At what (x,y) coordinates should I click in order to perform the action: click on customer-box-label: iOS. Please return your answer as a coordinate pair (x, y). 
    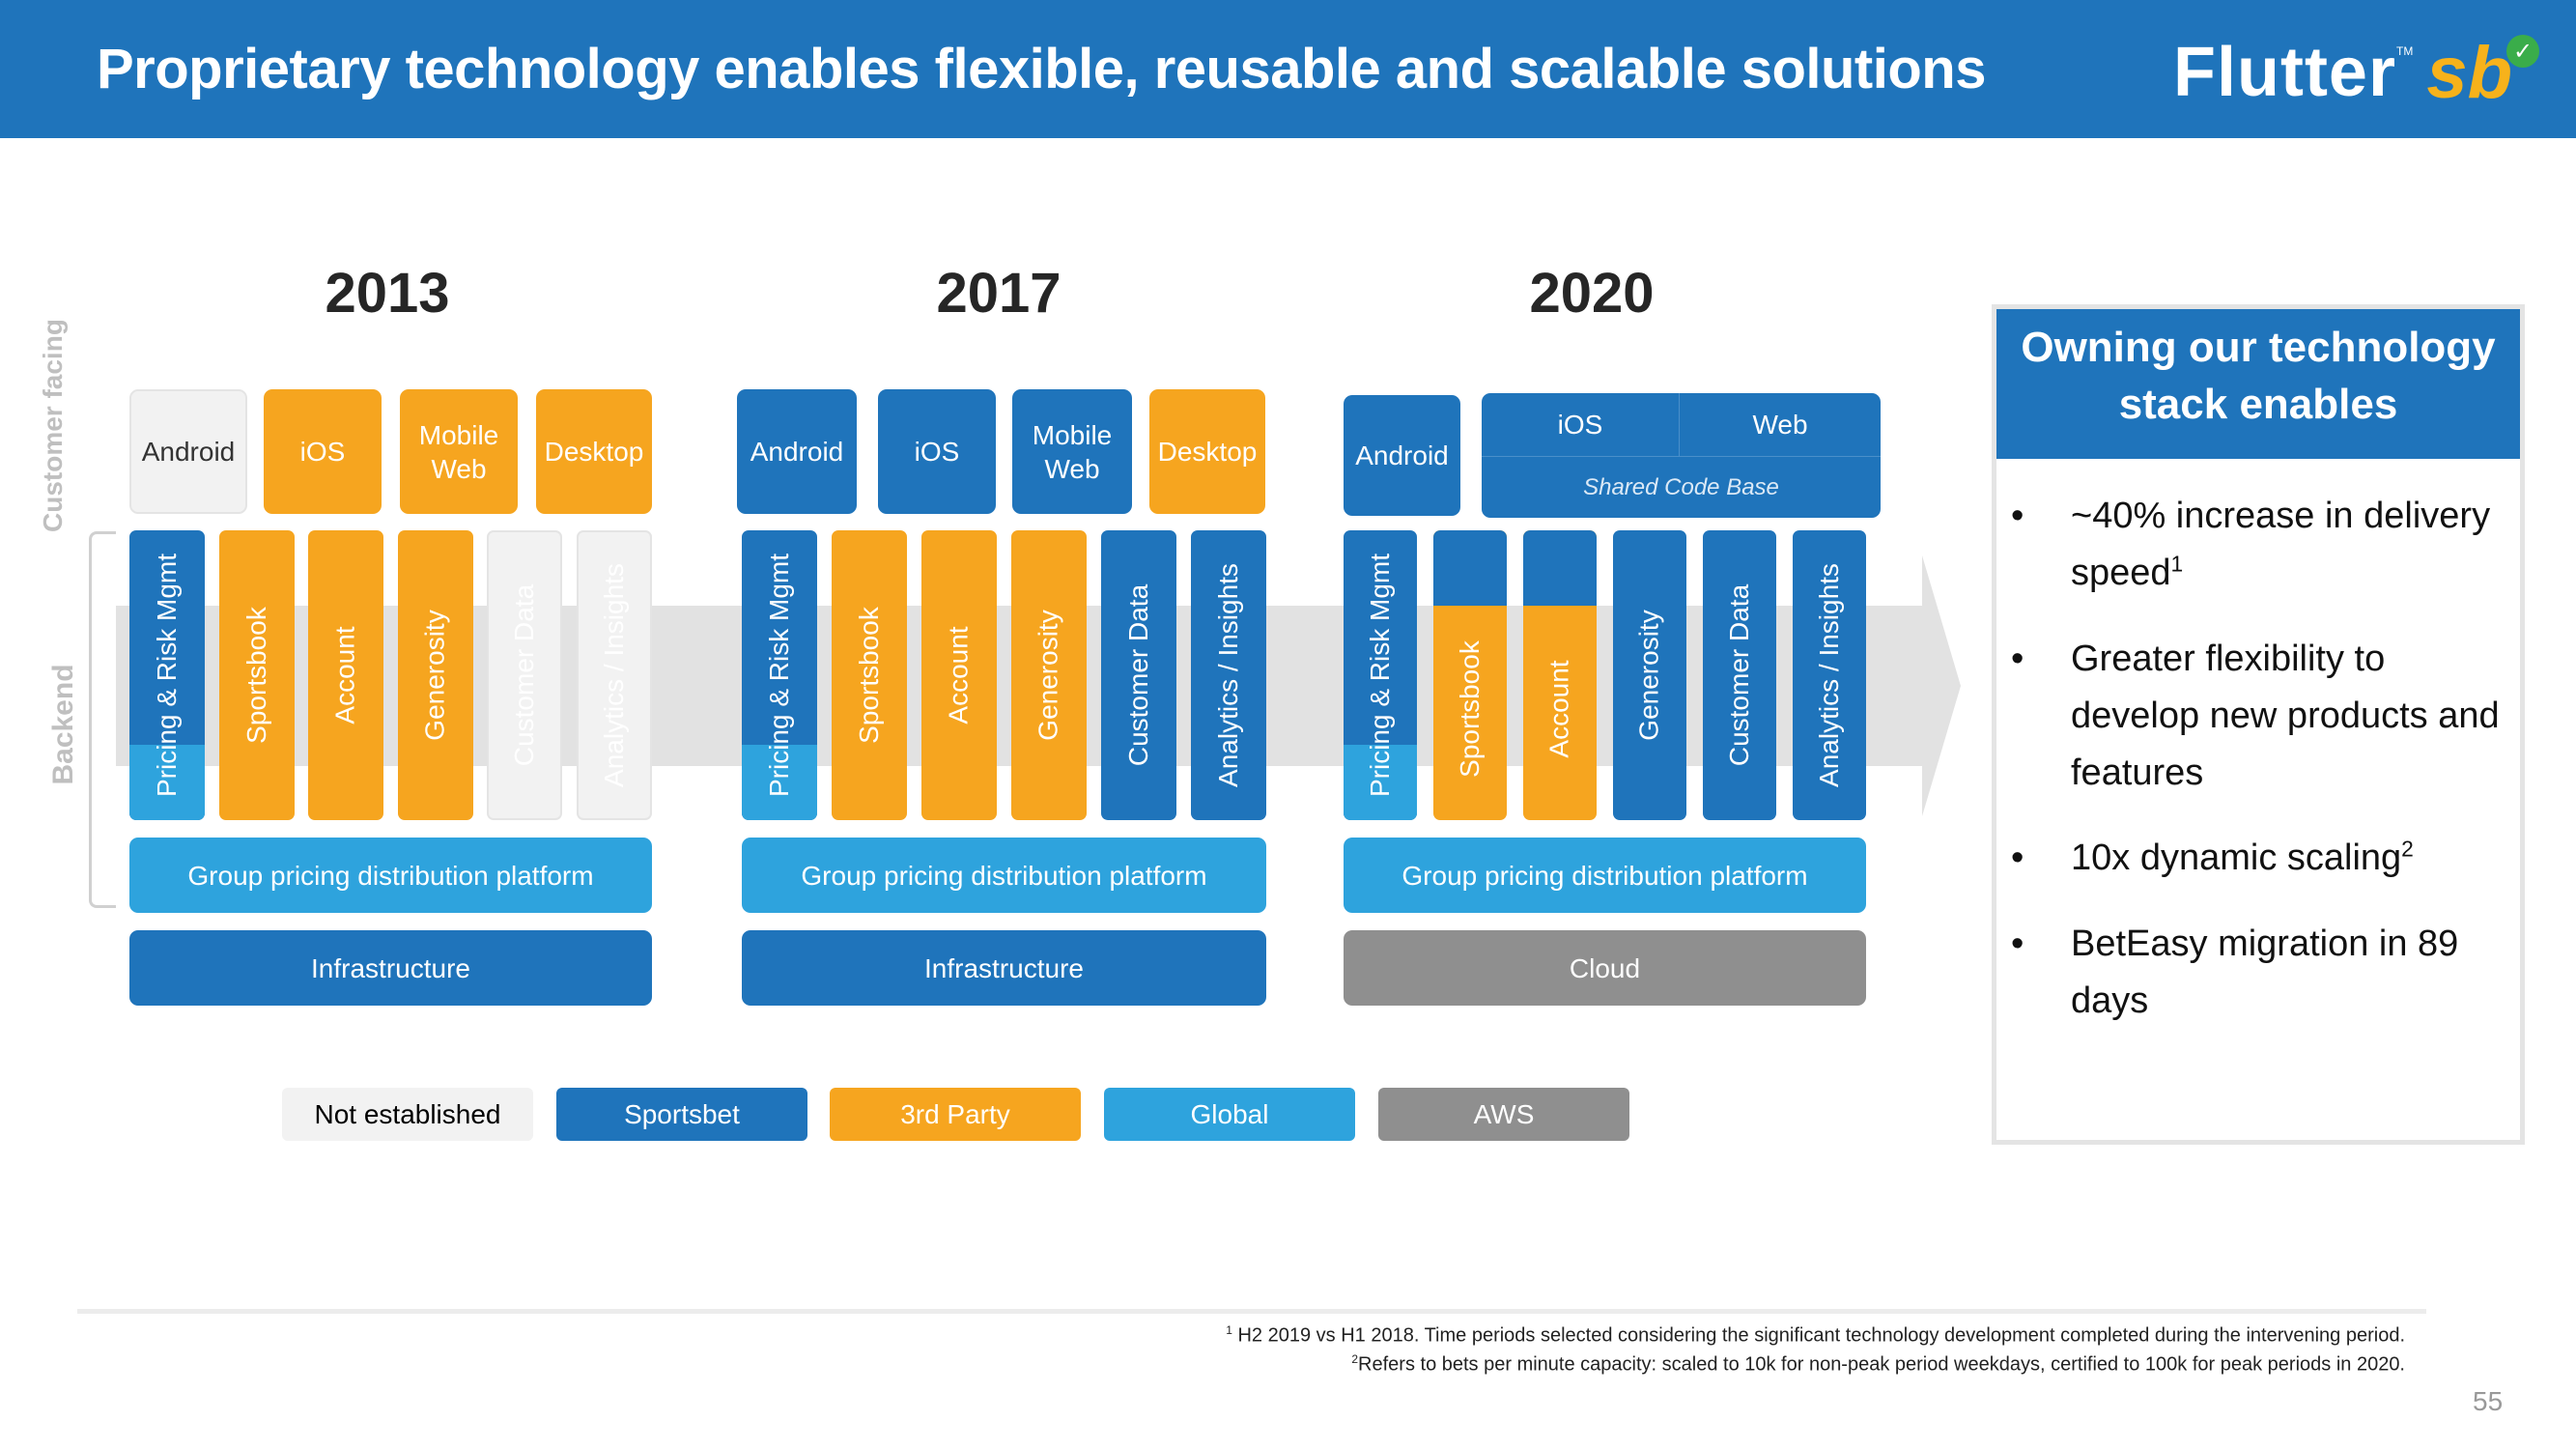
    Looking at the image, I should click on (937, 452).